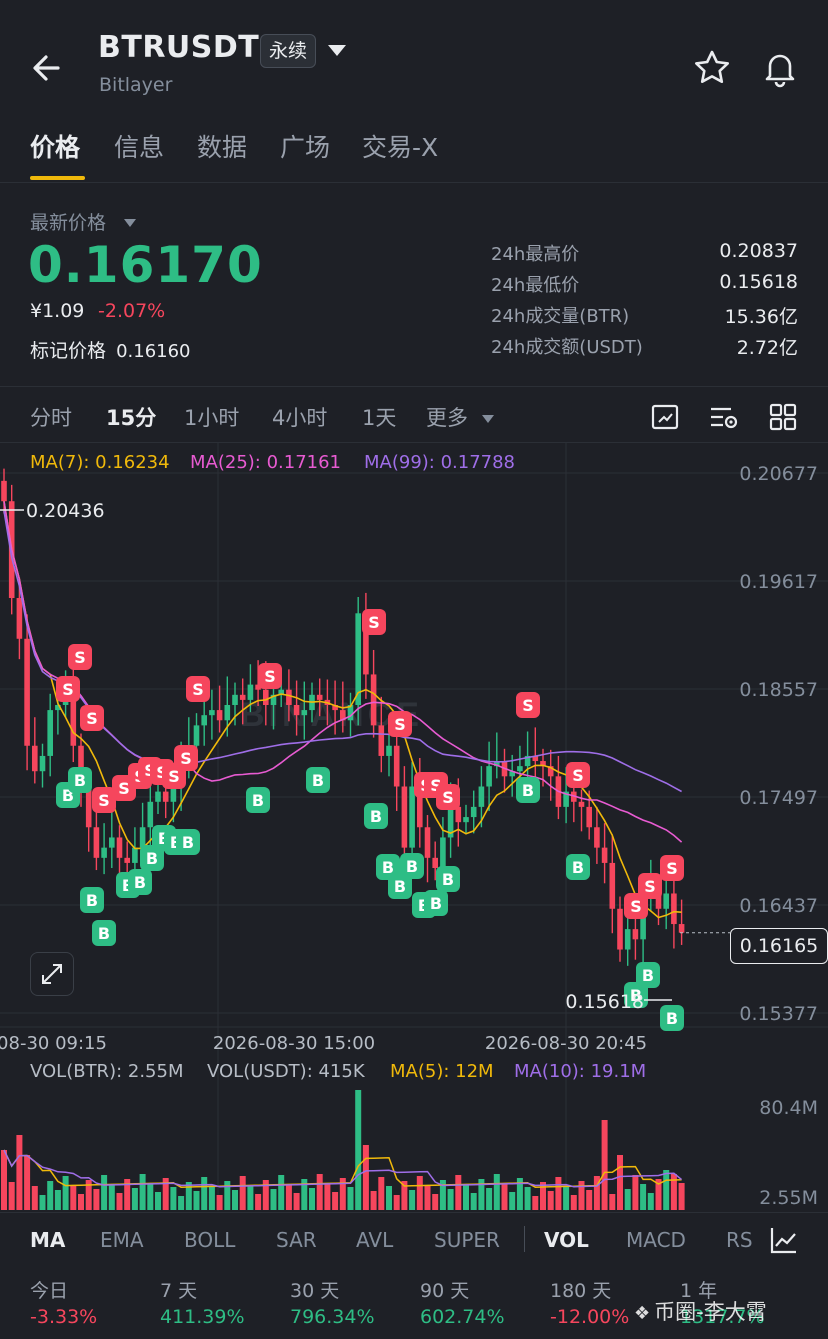  What do you see at coordinates (779, 946) in the screenshot?
I see `current-price-tag: 0.16165` at bounding box center [779, 946].